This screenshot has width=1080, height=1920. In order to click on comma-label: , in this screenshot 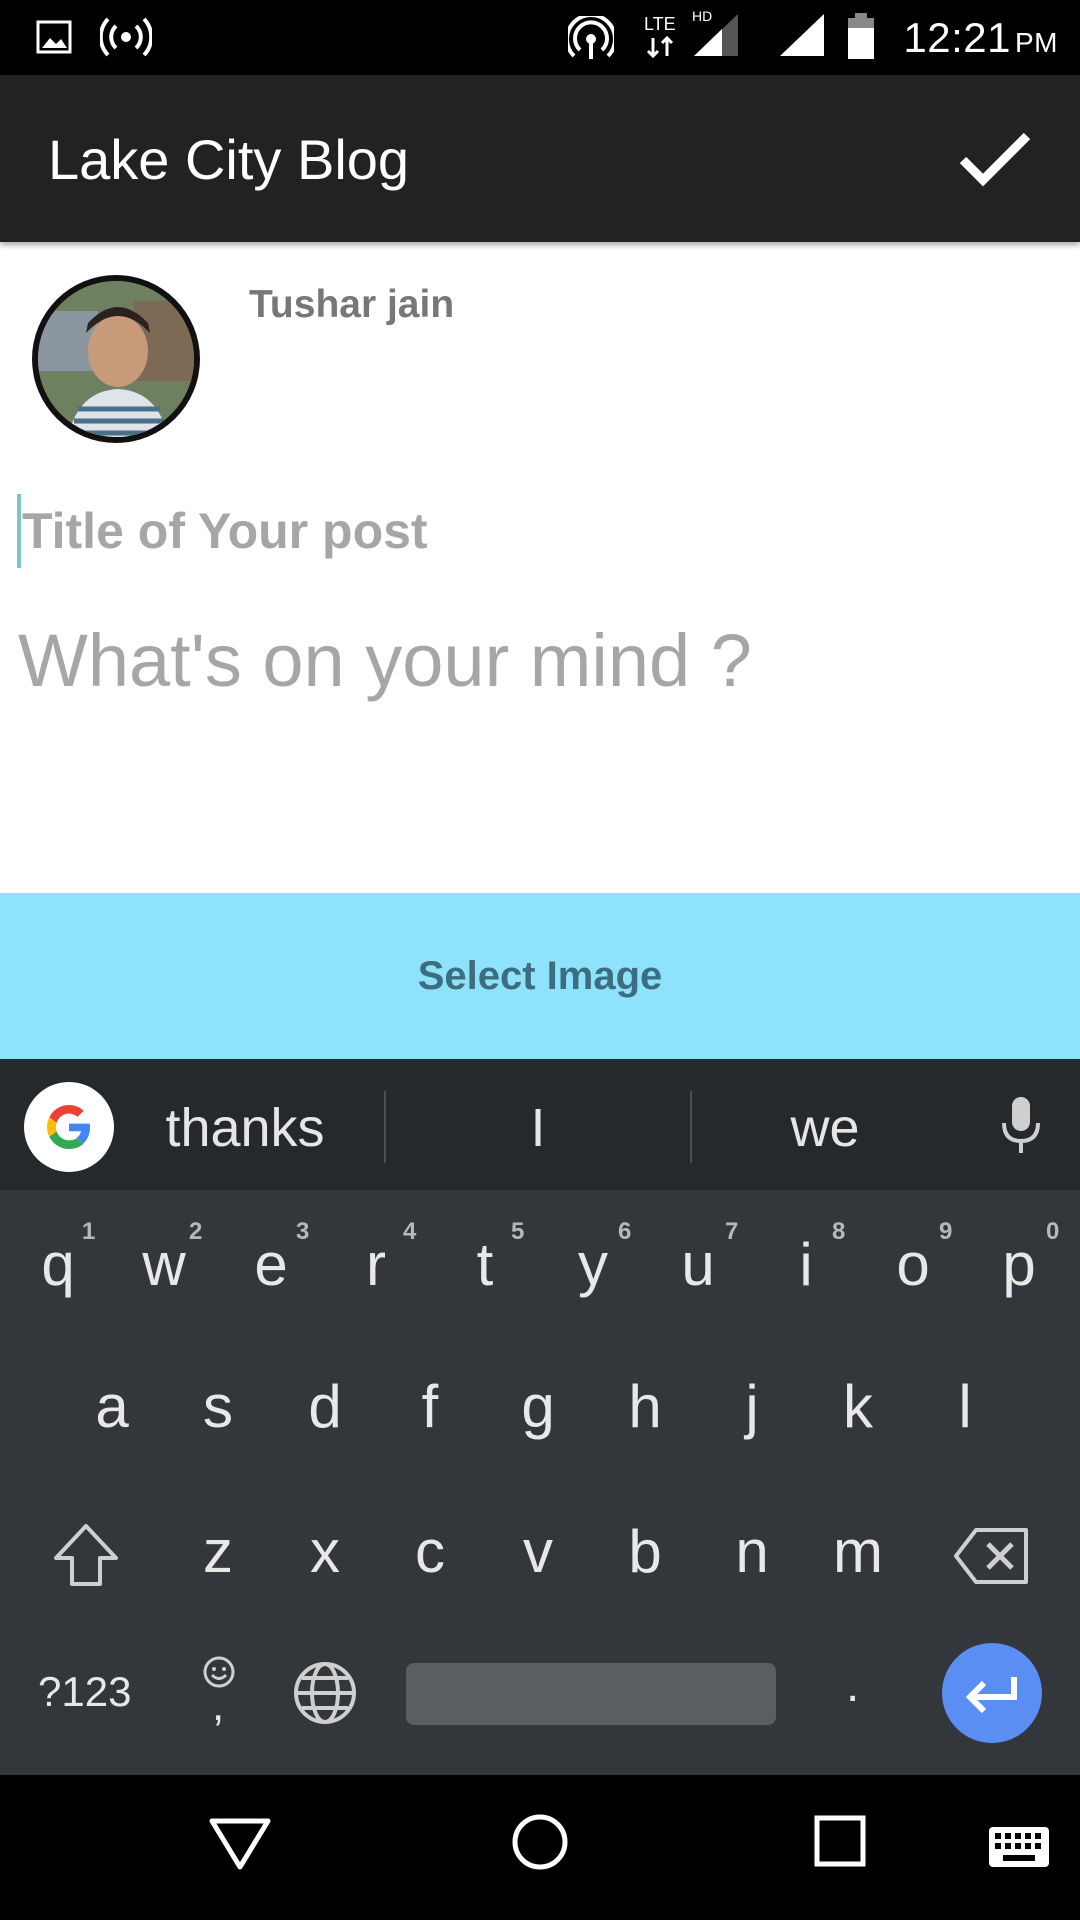, I will do `click(218, 1705)`.